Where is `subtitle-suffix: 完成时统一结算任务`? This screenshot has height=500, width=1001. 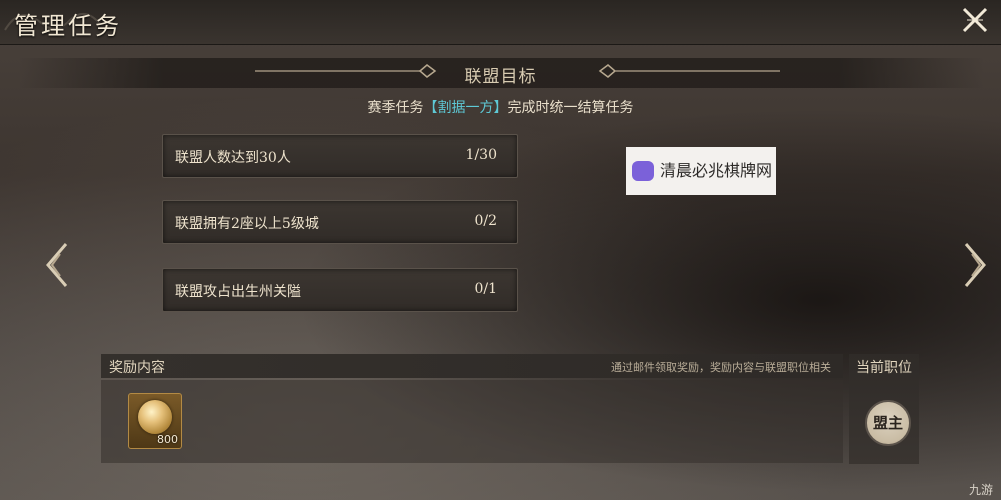 subtitle-suffix: 完成时统一结算任务 is located at coordinates (570, 108).